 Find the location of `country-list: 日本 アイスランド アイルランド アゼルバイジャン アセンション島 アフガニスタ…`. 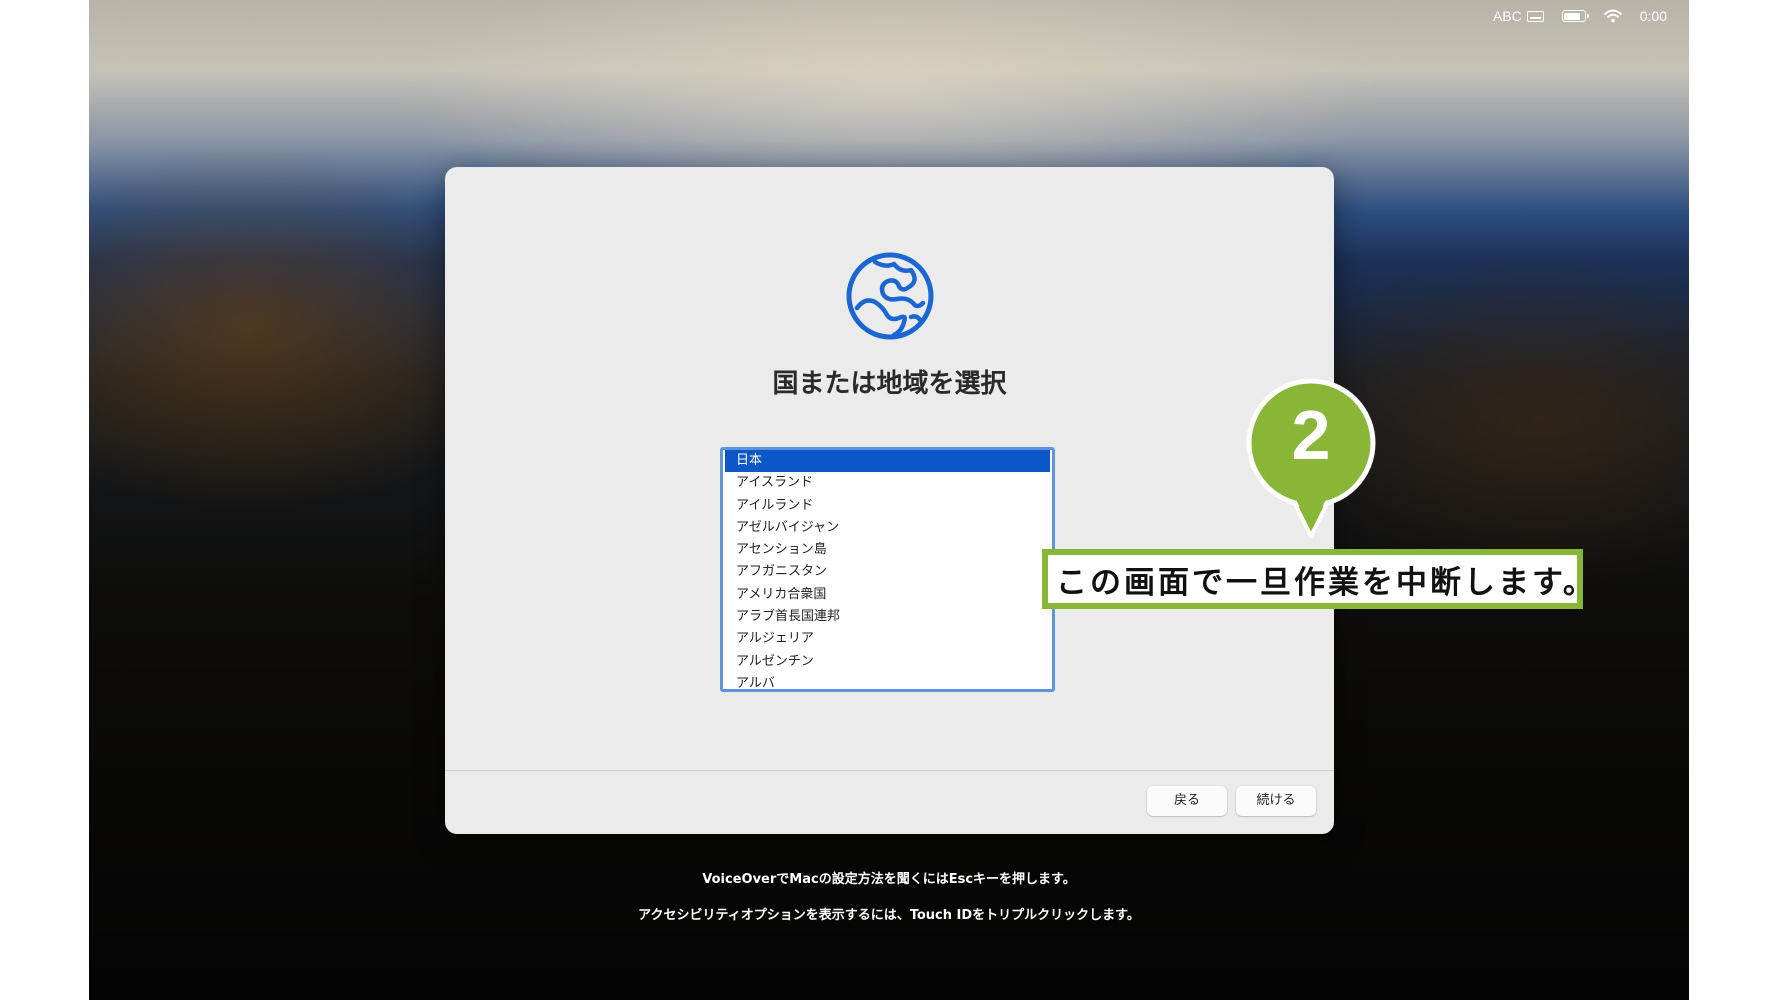

country-list: 日本 アイスランド アイルランド アゼルバイジャン アセンション島 アフガニスタ… is located at coordinates (887, 569).